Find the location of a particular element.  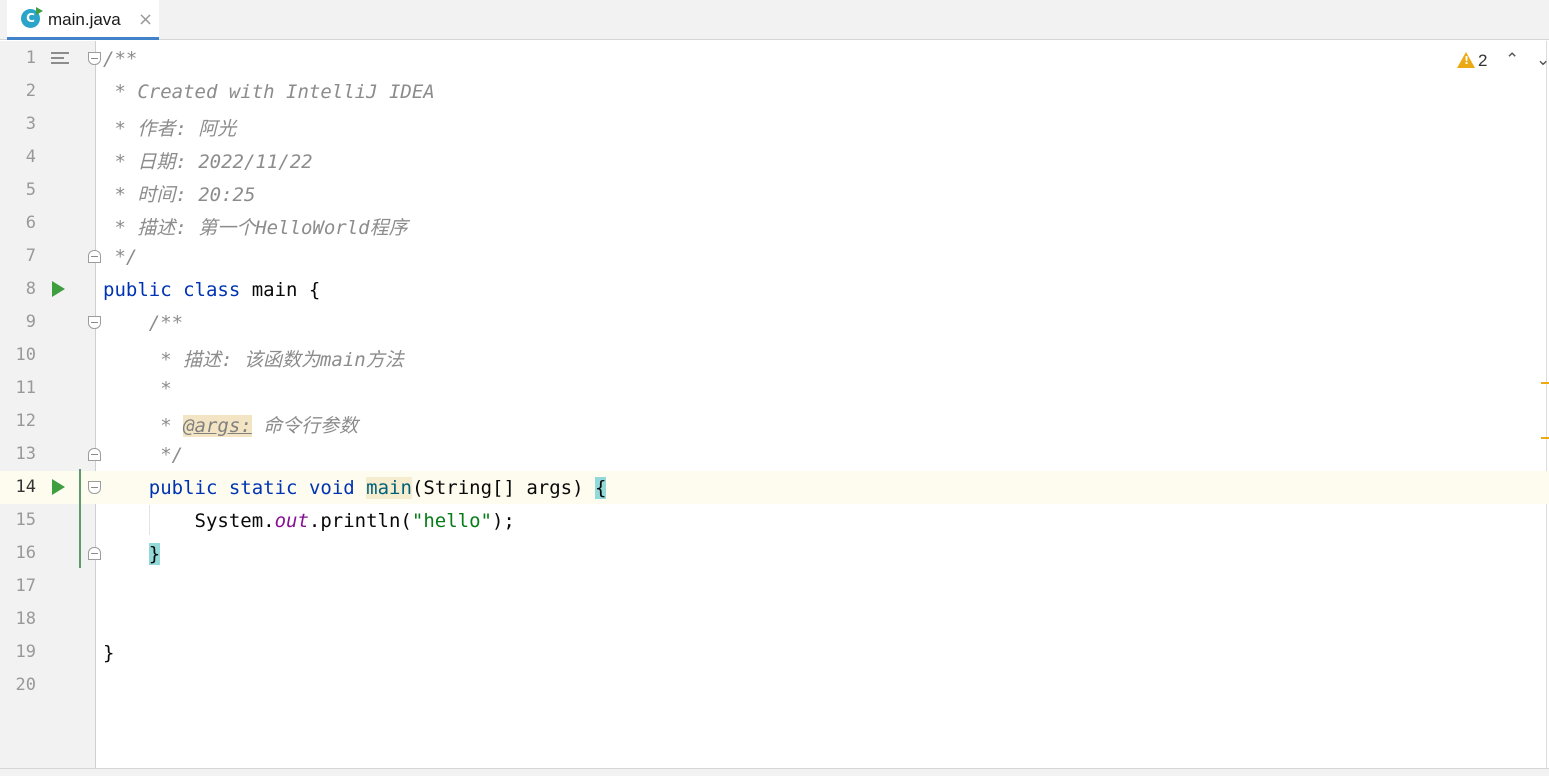

run-class-icon is located at coordinates (58, 289).